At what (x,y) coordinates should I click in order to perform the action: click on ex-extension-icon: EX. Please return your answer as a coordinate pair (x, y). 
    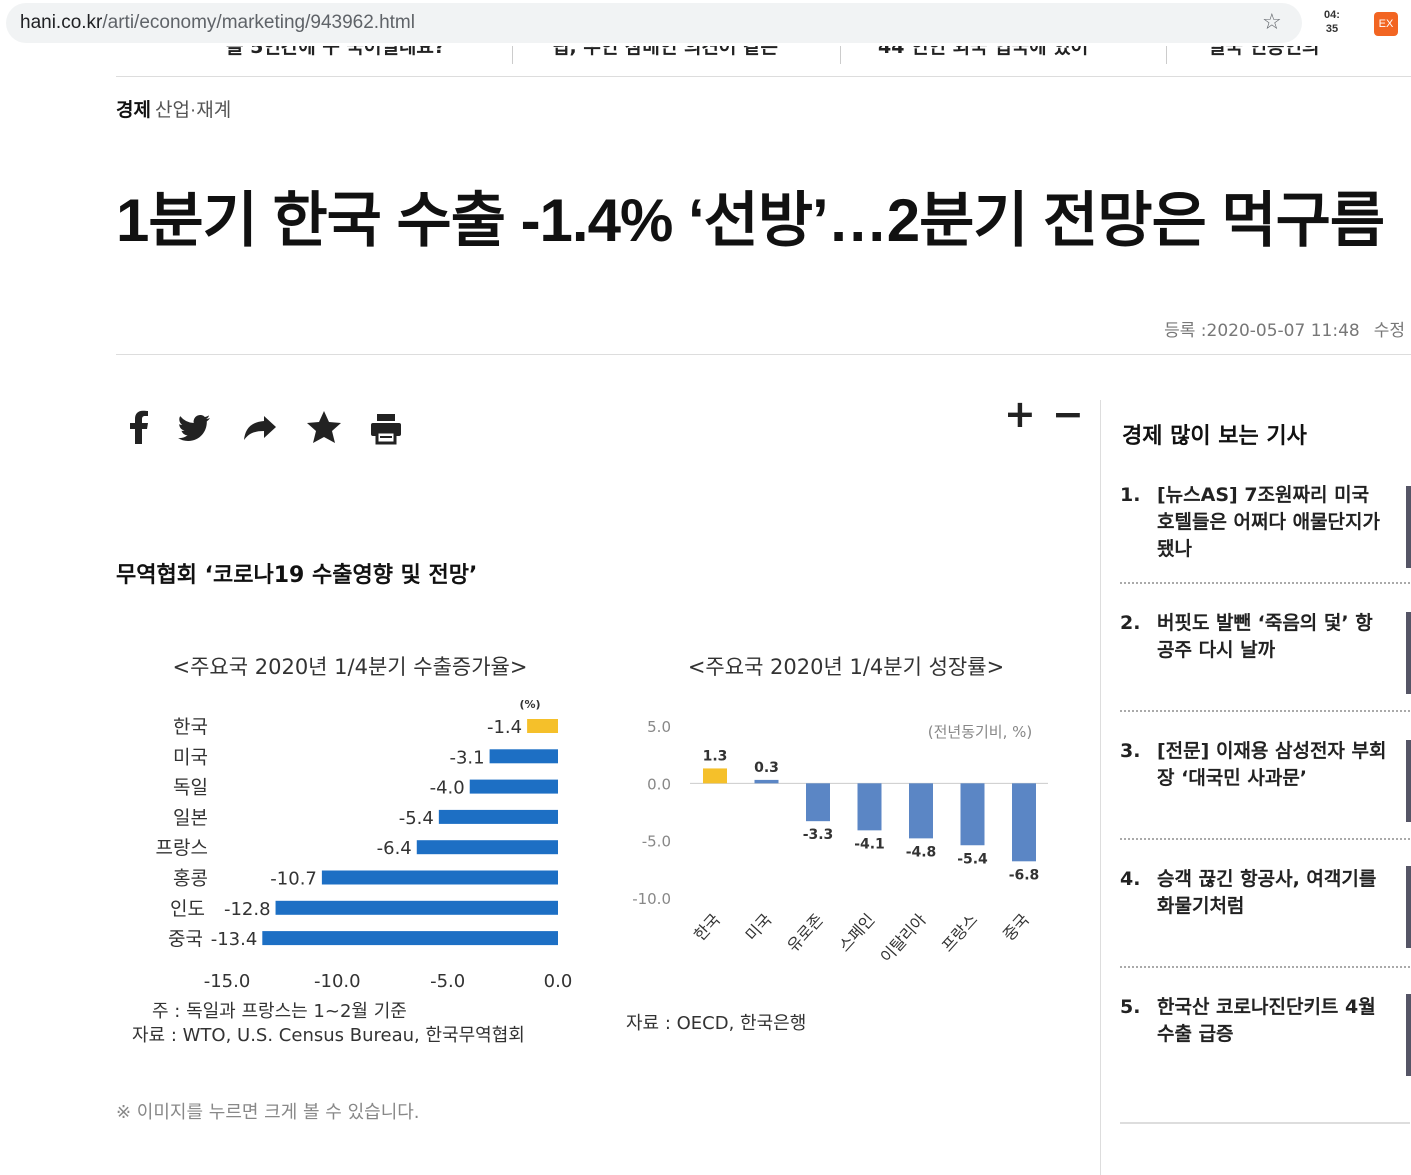
    Looking at the image, I should click on (1386, 24).